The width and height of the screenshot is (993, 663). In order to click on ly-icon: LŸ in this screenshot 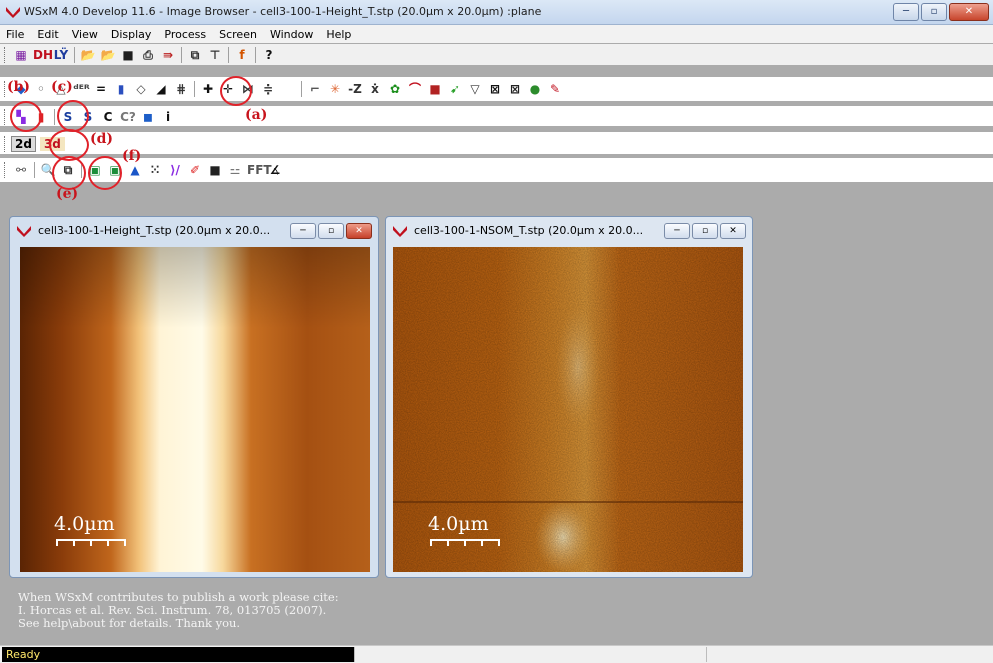, I will do `click(61, 55)`.